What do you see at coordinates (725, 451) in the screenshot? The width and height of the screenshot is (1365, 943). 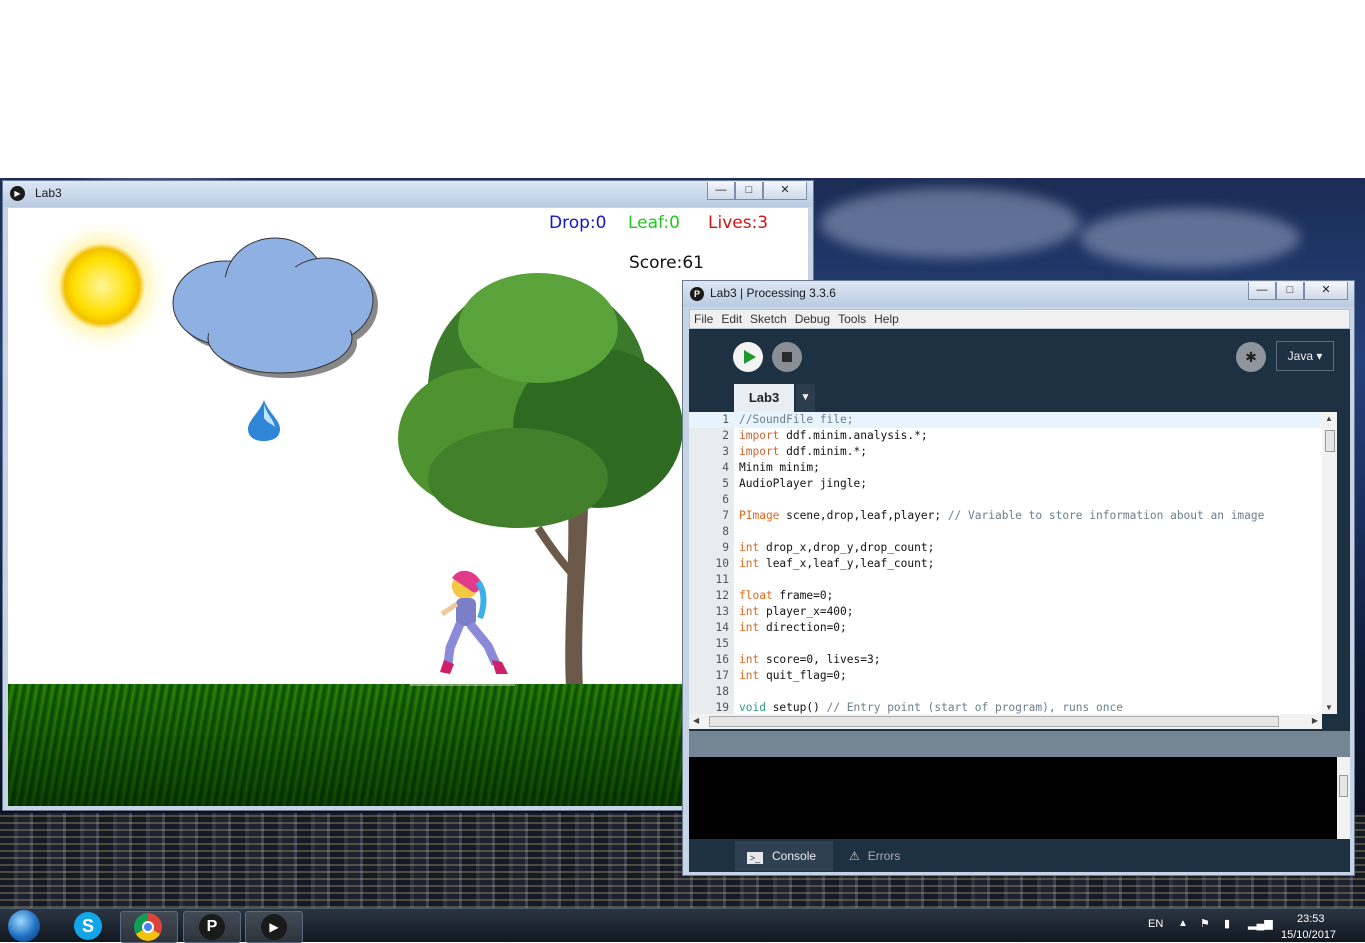 I see `line-number: 3` at bounding box center [725, 451].